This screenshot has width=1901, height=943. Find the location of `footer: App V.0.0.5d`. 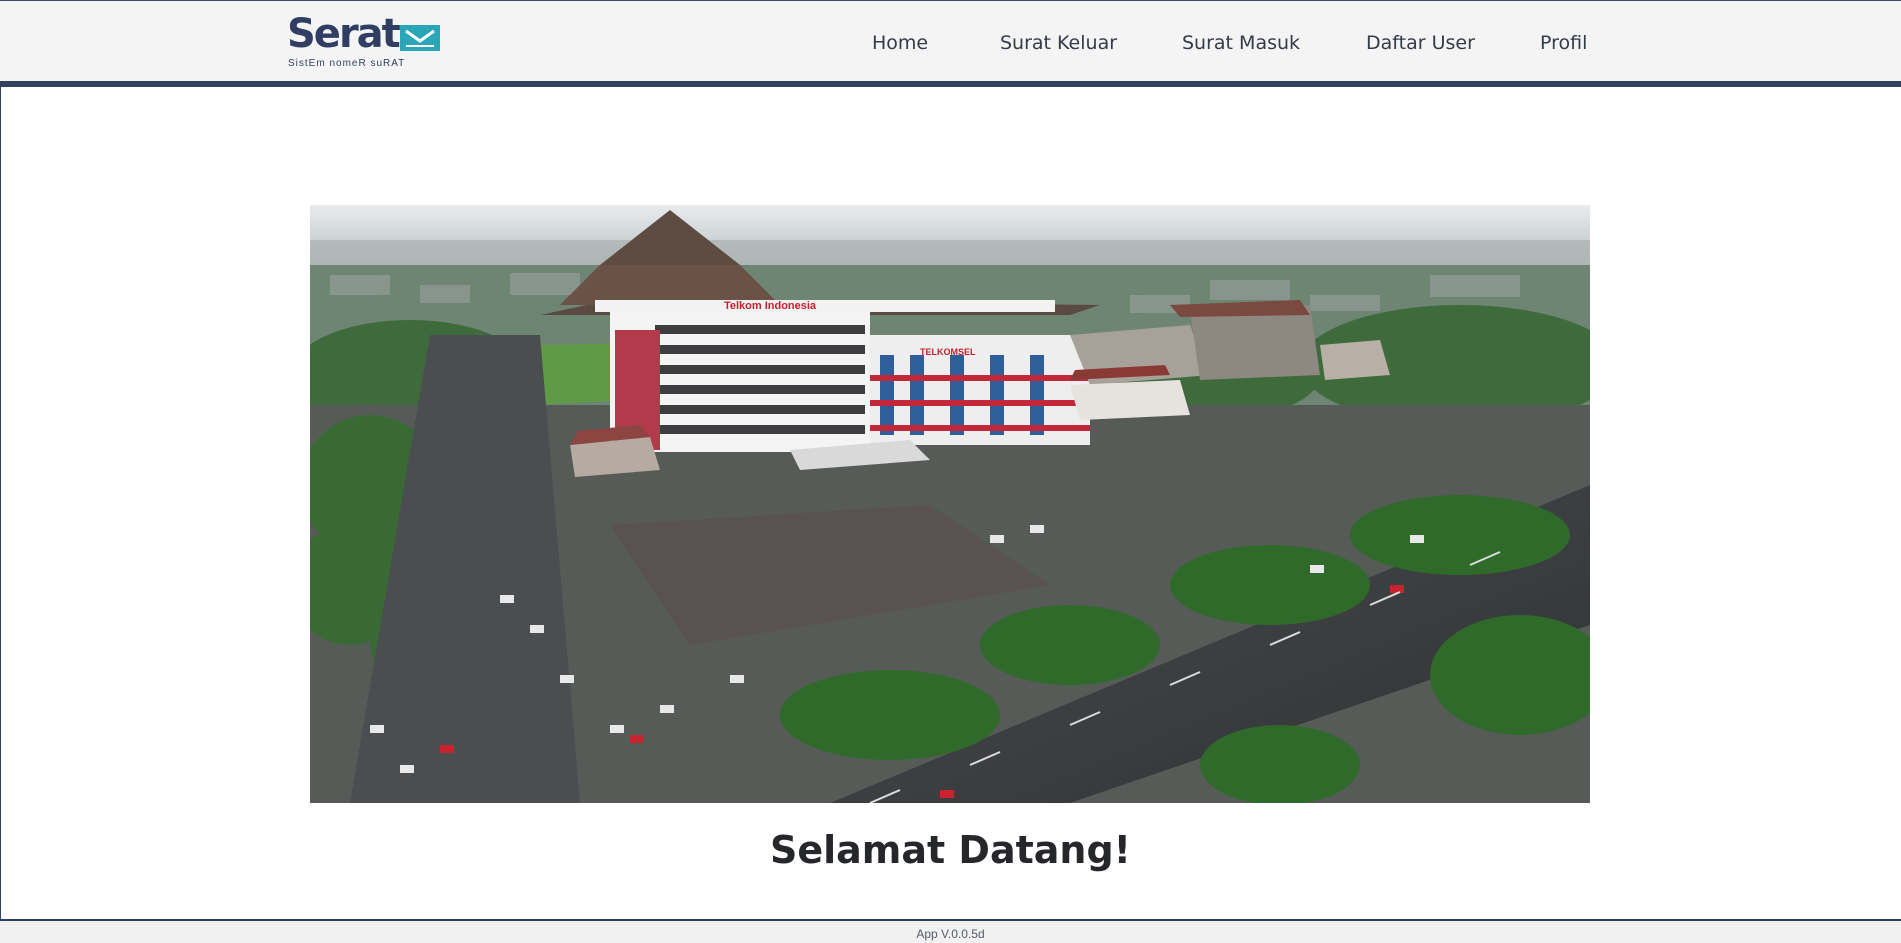

footer: App V.0.0.5d is located at coordinates (950, 931).